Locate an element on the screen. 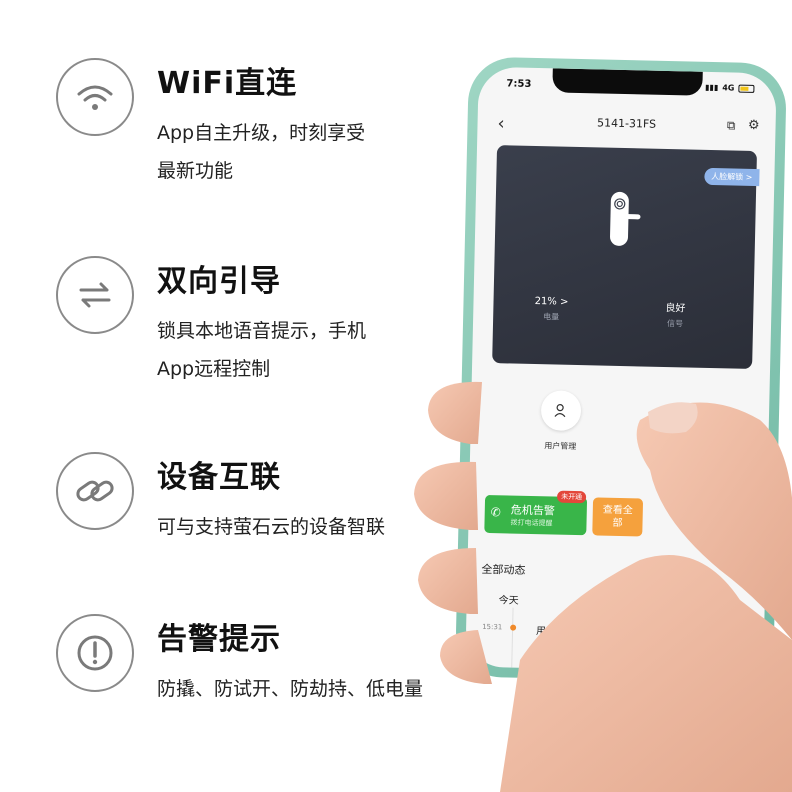 This screenshot has height=792, width=792. network-label: 4G is located at coordinates (728, 88).